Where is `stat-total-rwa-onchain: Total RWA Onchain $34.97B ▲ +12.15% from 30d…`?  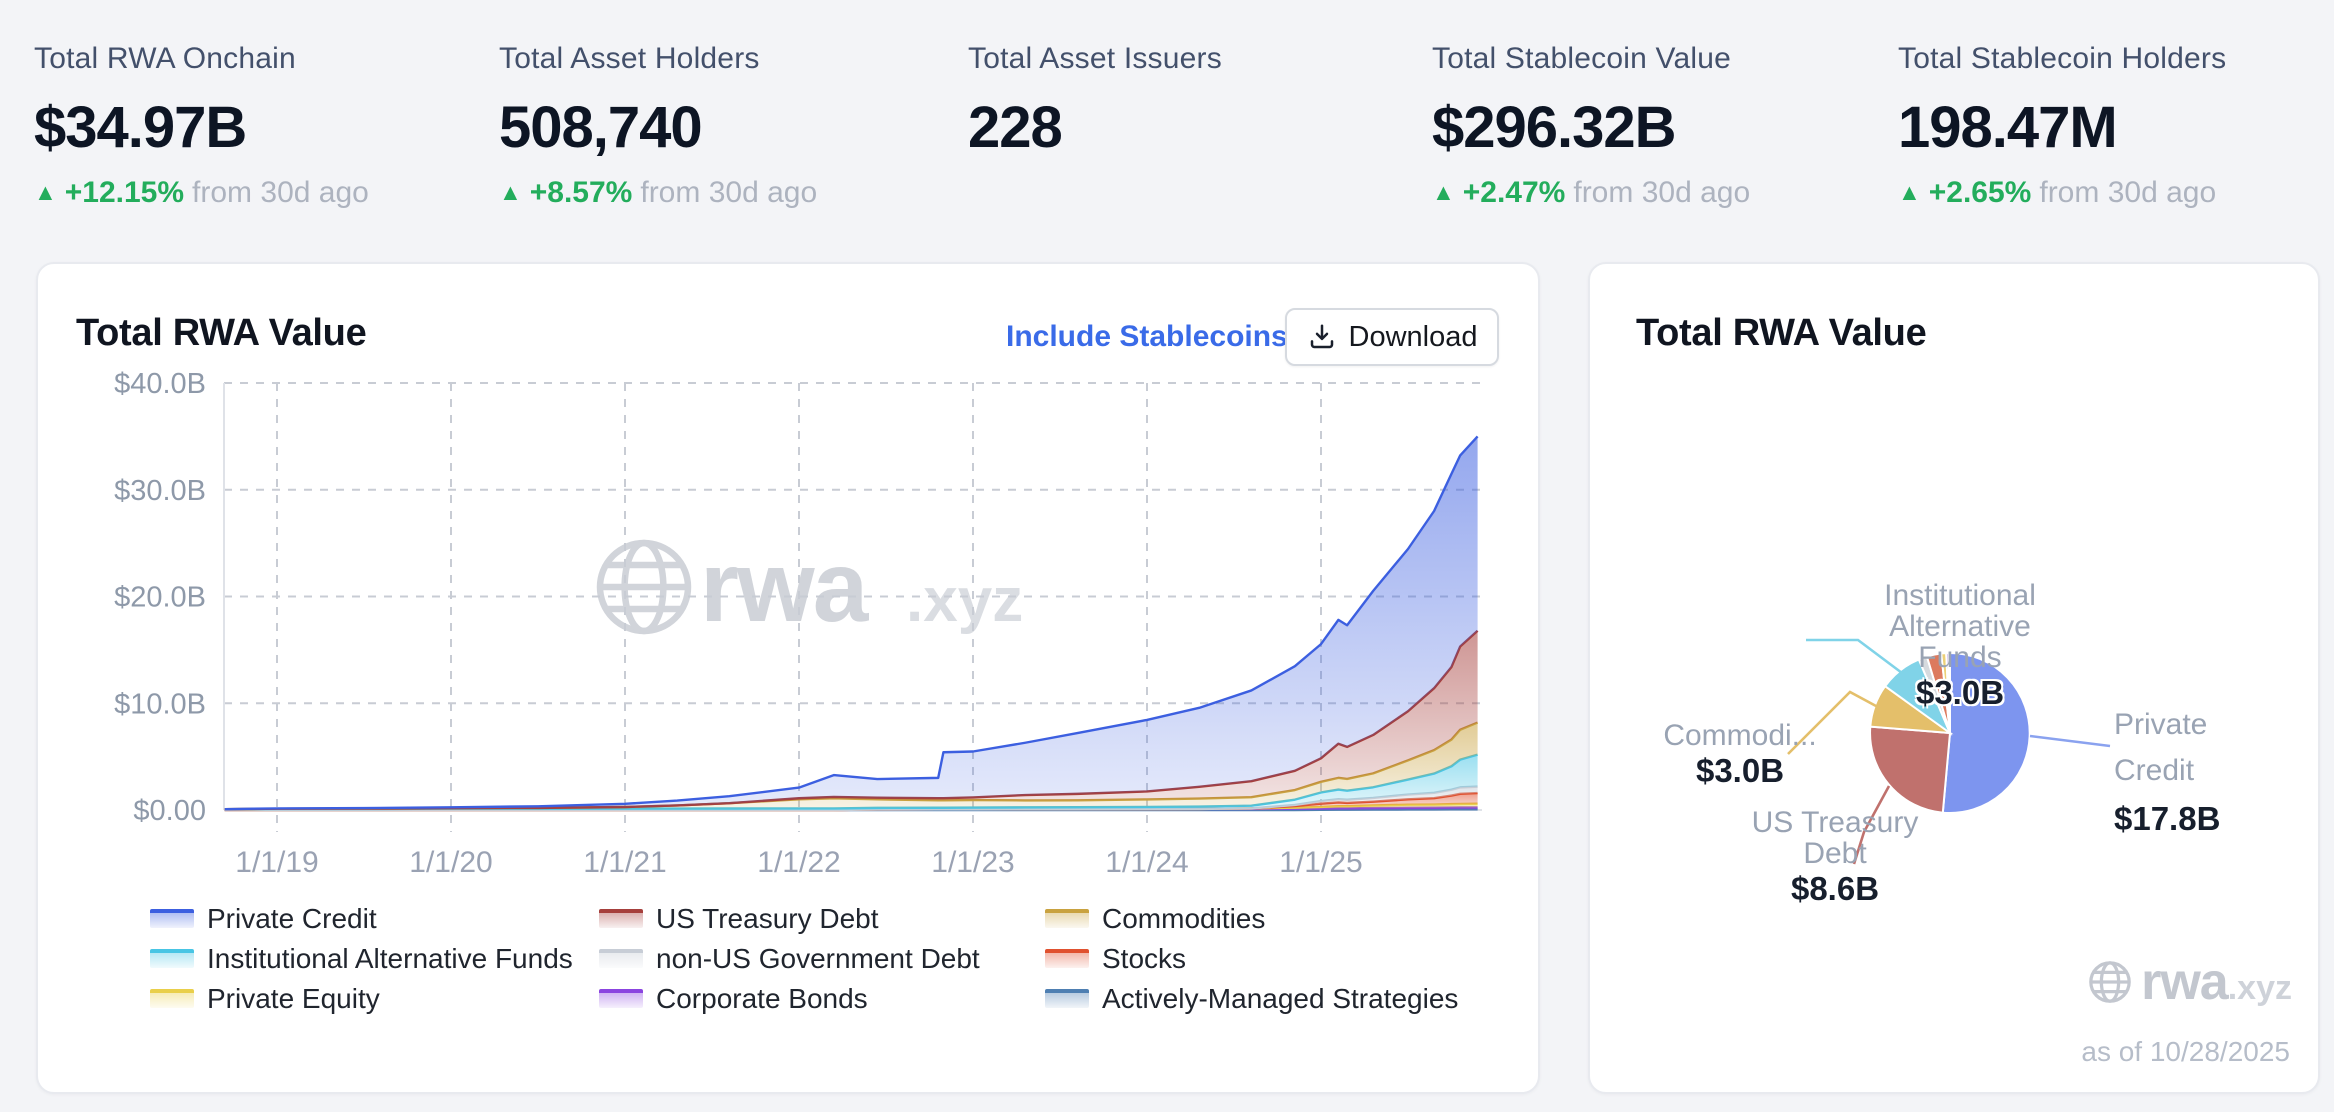
stat-total-rwa-onchain: Total RWA Onchain $34.97B ▲ +12.15% from 30d… is located at coordinates (254, 115).